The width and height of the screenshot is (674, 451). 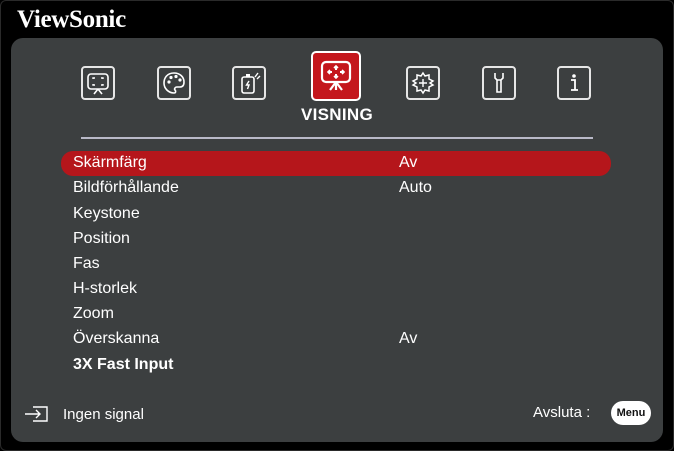 I want to click on tab-advanced, so click(x=423, y=83).